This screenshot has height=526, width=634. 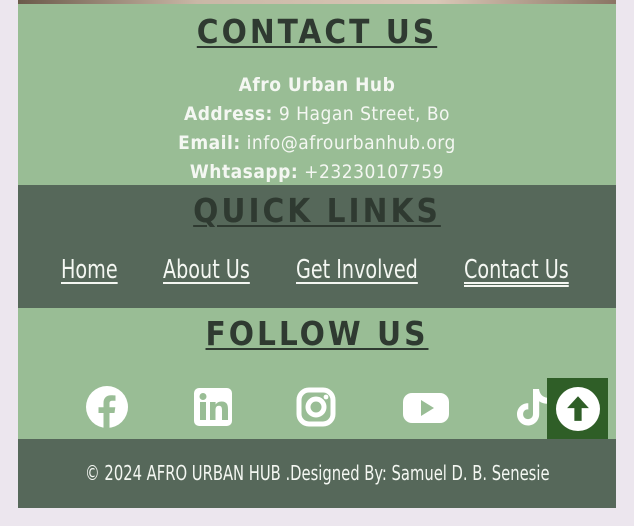 I want to click on facebook-icon, so click(x=107, y=407).